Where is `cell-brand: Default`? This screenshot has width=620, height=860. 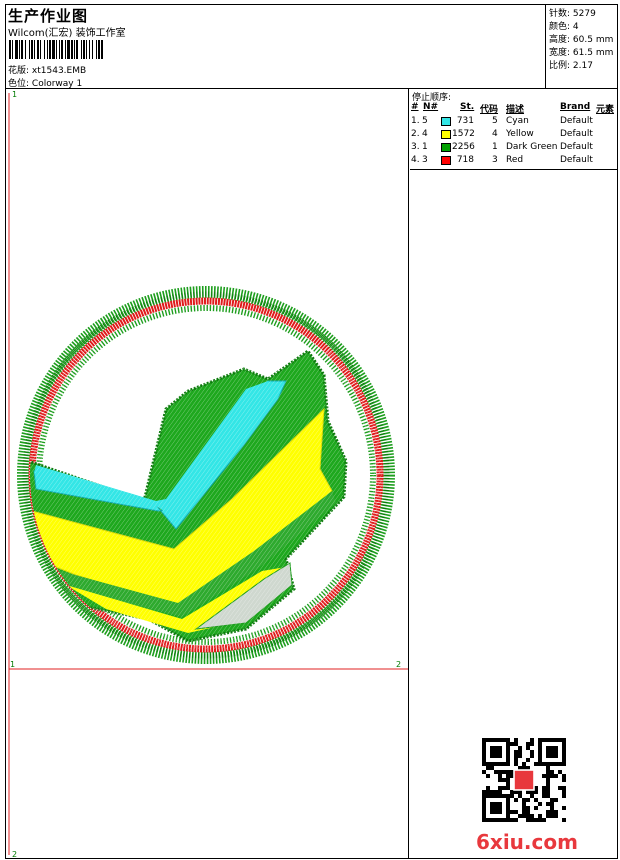
cell-brand: Default is located at coordinates (576, 134).